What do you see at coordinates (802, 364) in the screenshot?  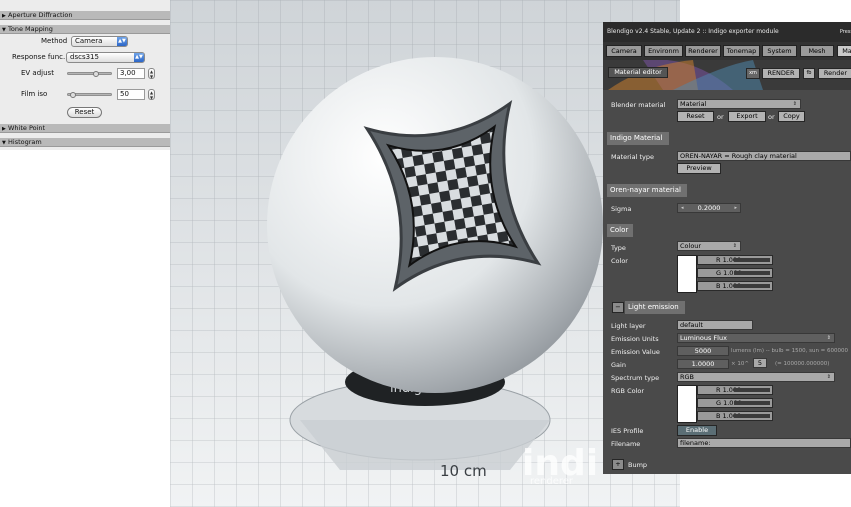 I see `gain-result-hint: (= 100000.000000)` at bounding box center [802, 364].